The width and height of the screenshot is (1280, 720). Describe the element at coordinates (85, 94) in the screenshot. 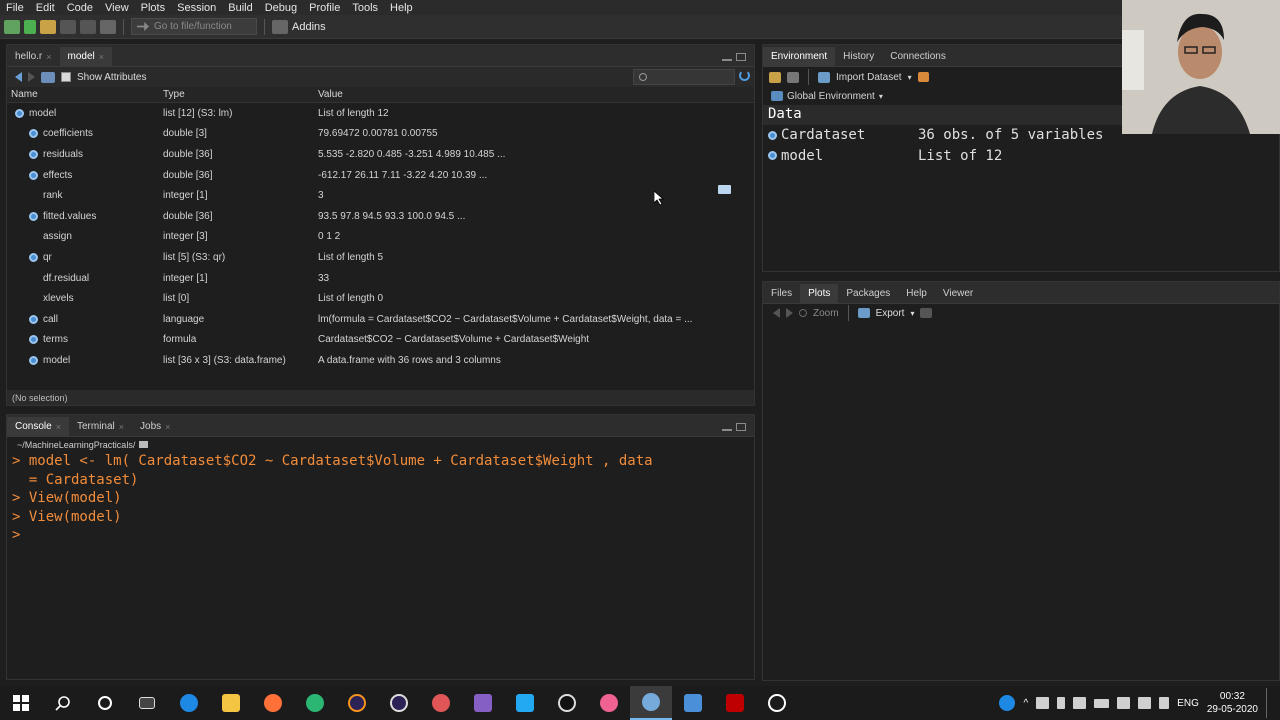

I see `column-header-name: Name` at that location.